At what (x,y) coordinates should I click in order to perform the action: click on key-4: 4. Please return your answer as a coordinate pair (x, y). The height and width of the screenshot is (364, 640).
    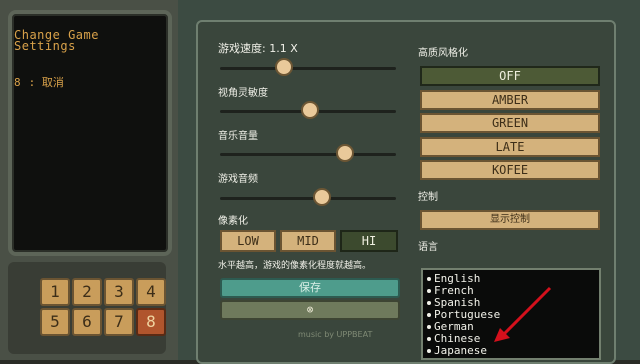
    Looking at the image, I should click on (151, 292).